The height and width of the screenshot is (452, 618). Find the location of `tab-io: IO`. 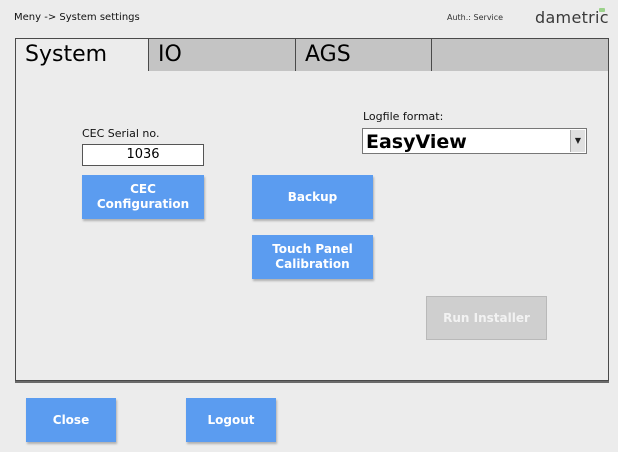

tab-io: IO is located at coordinates (222, 55).